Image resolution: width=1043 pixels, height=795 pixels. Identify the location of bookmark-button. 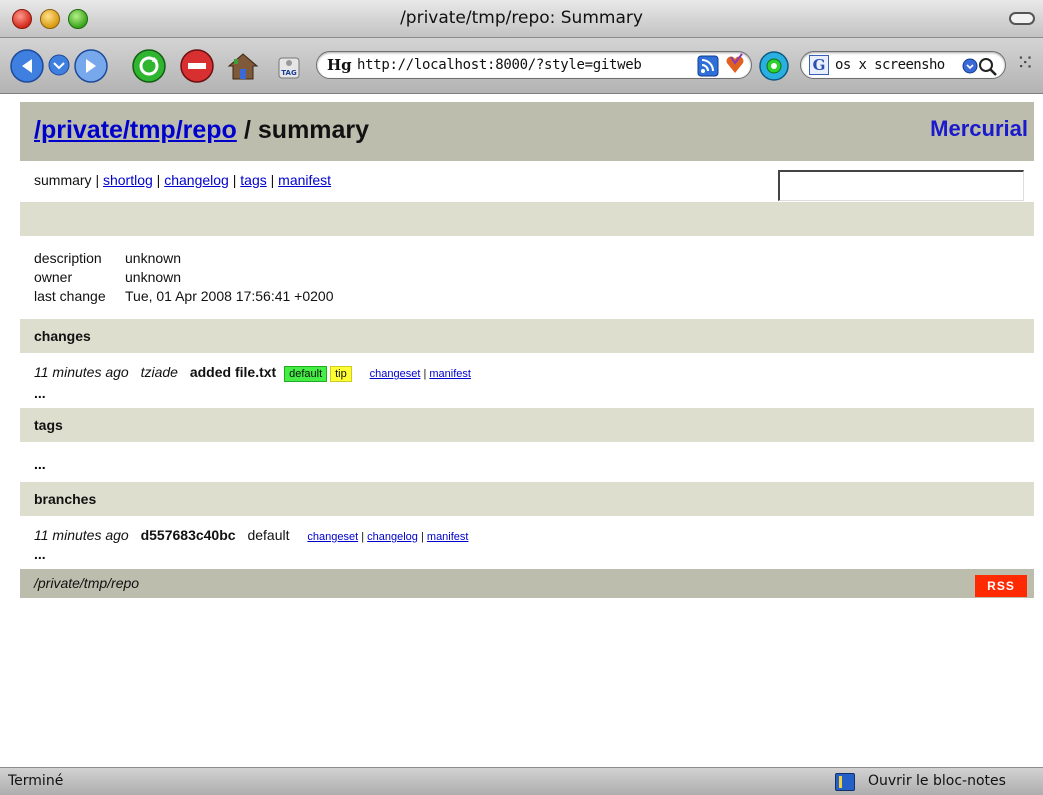
(735, 65).